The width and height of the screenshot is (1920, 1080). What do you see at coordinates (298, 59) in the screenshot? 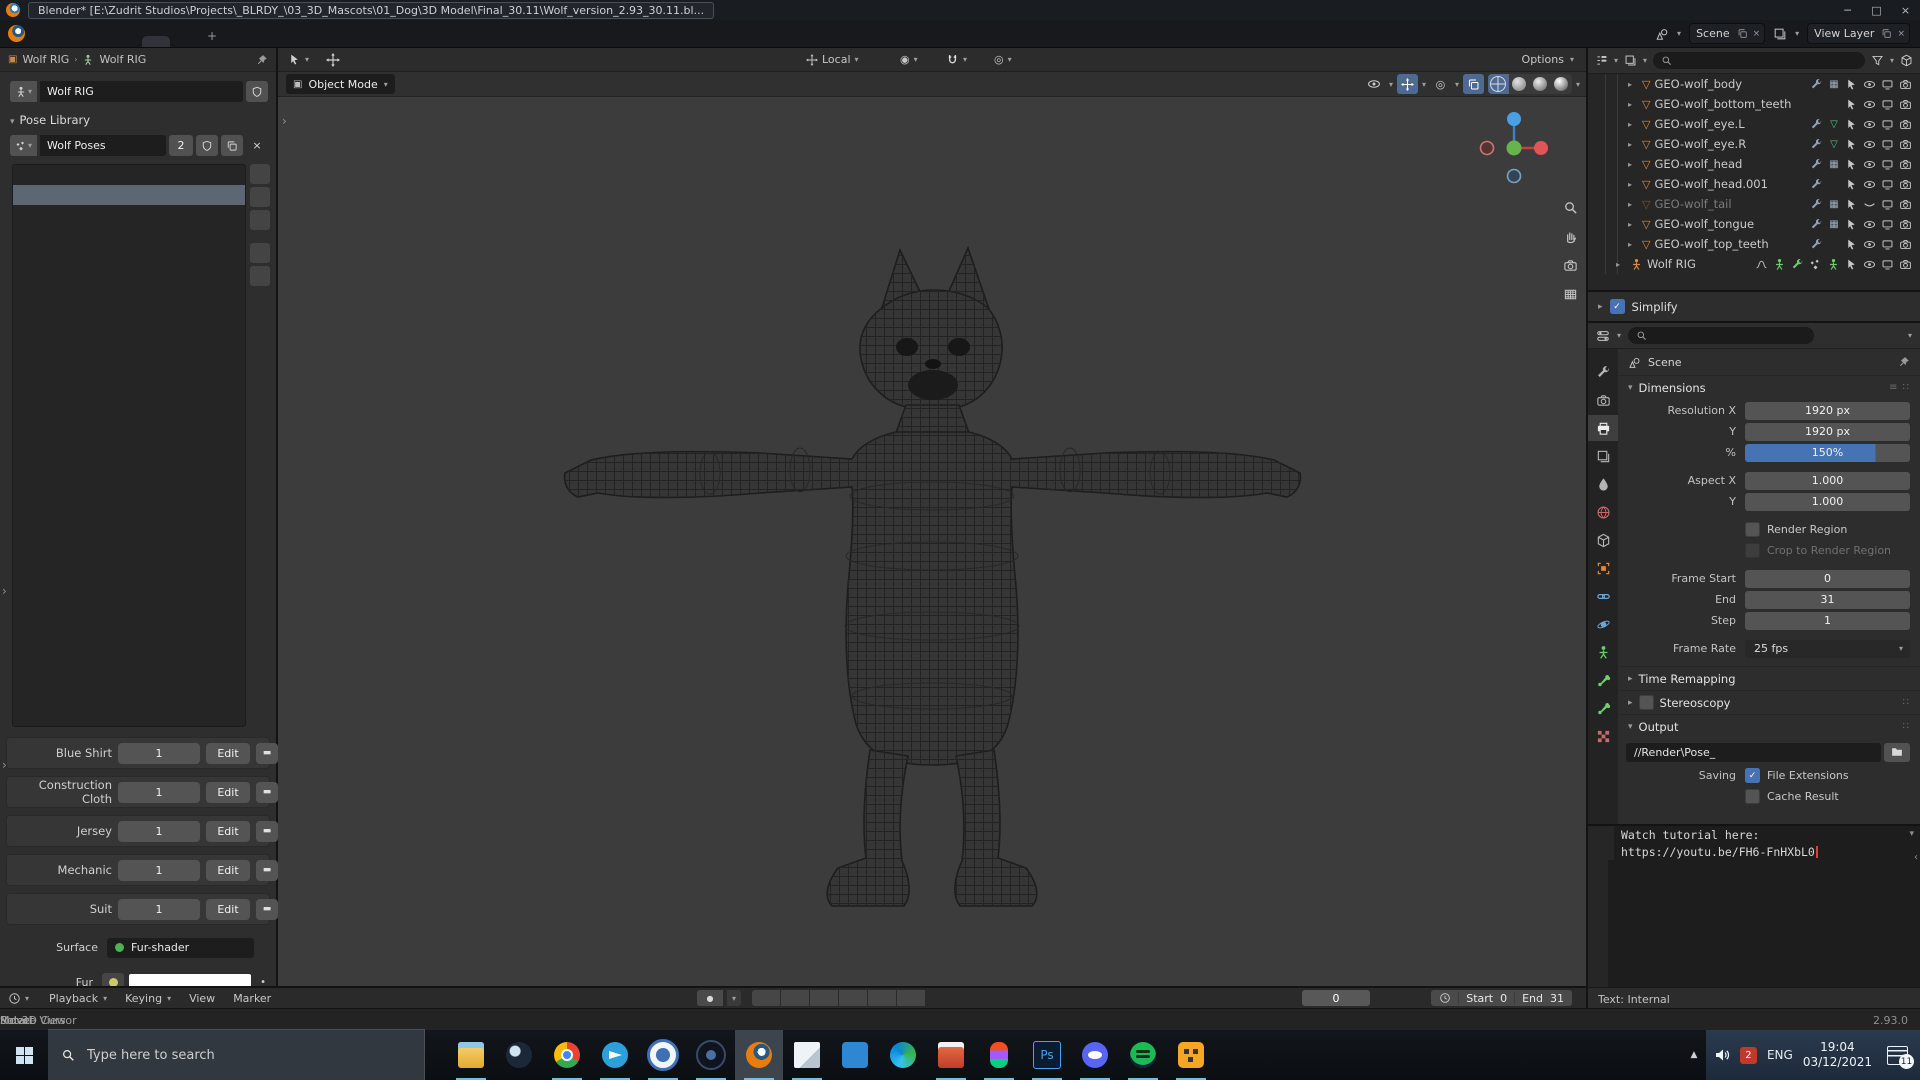
I see `active-tool-dropdown: ▾` at bounding box center [298, 59].